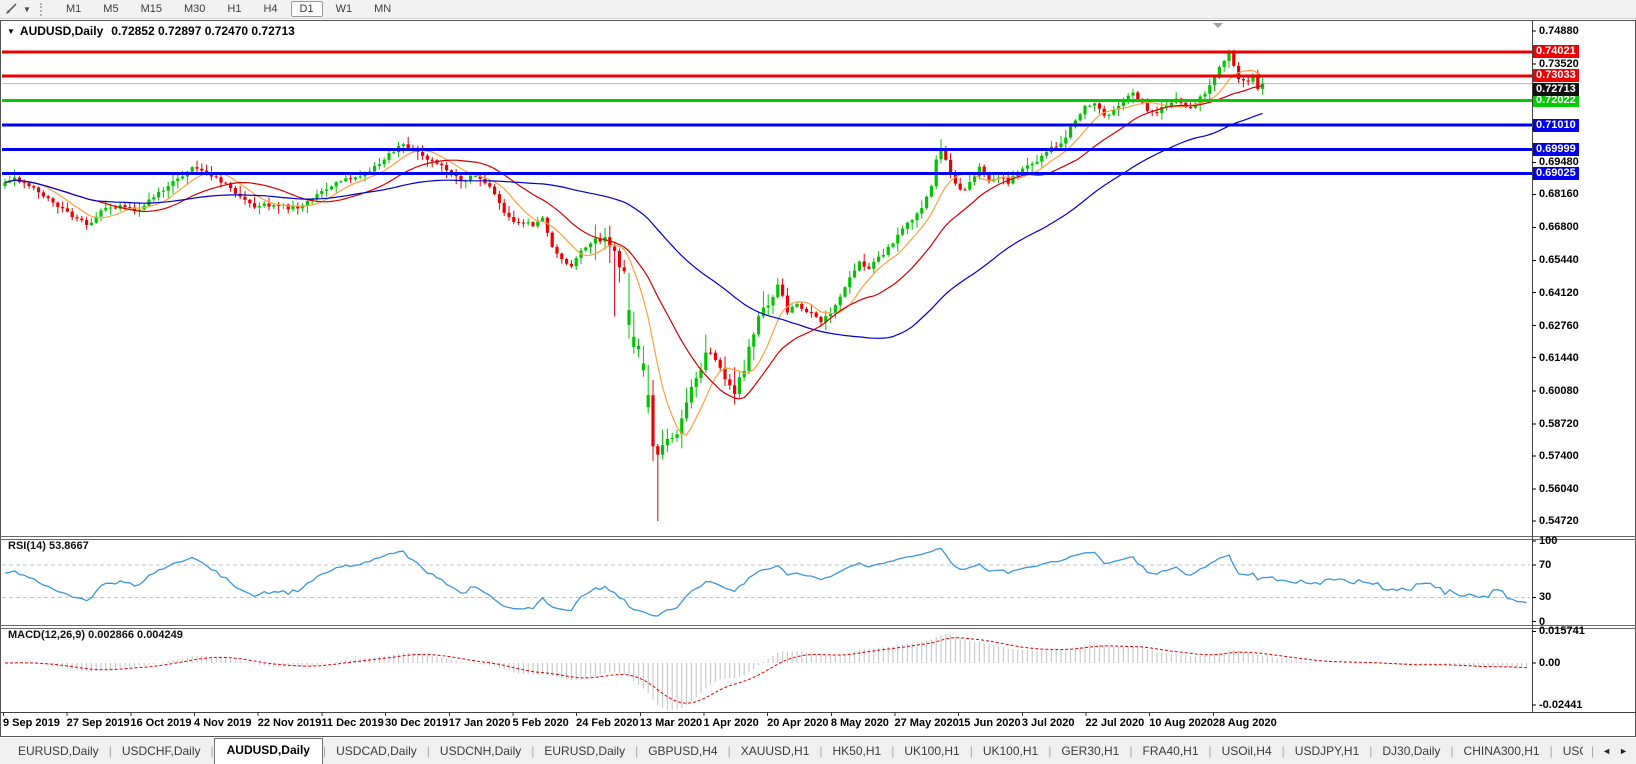 The height and width of the screenshot is (764, 1636). Describe the element at coordinates (61, 31) in the screenshot. I see `chart-symbol: AUDUSD,Daily` at that location.